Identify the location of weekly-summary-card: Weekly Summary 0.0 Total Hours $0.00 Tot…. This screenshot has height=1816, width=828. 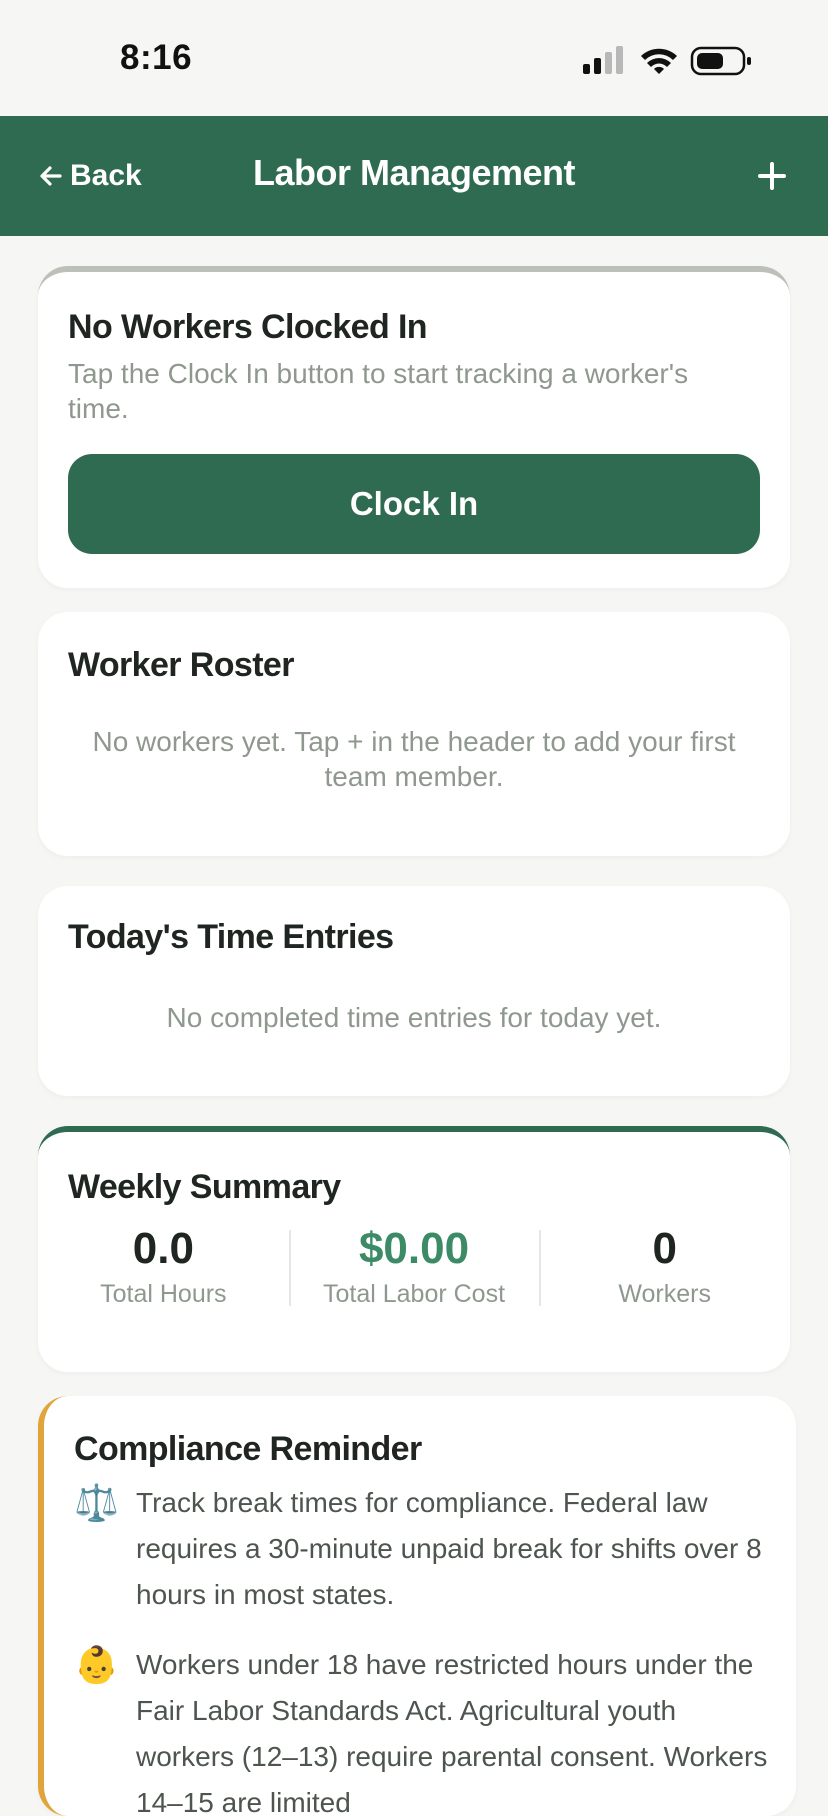
(414, 1249).